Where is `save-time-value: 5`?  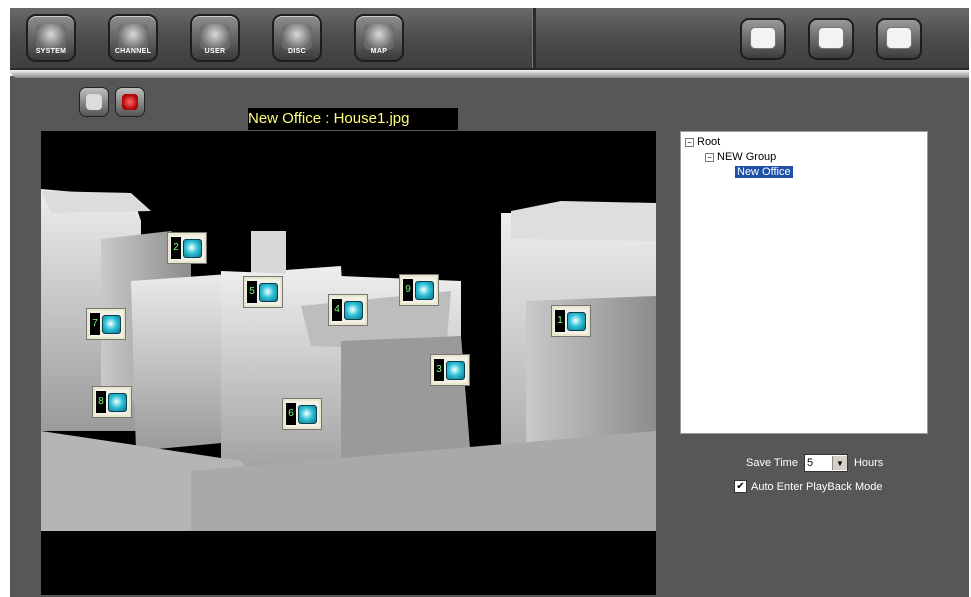 save-time-value: 5 is located at coordinates (810, 463).